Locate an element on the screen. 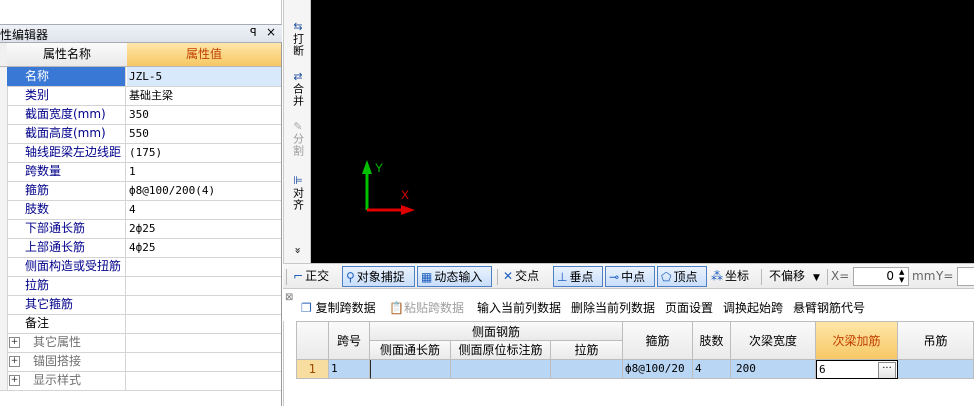 The image size is (974, 406). property-row: 肢数 4 is located at coordinates (140, 210).